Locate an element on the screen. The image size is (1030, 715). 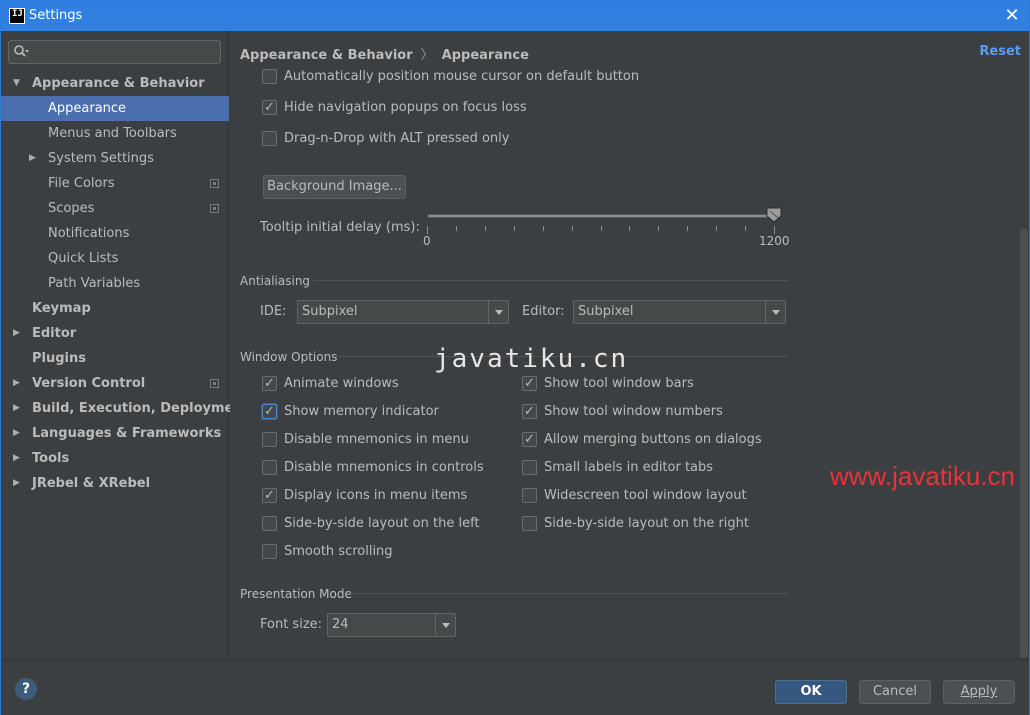
sidebar-item-tools: ▶ Tools is located at coordinates (115, 458).